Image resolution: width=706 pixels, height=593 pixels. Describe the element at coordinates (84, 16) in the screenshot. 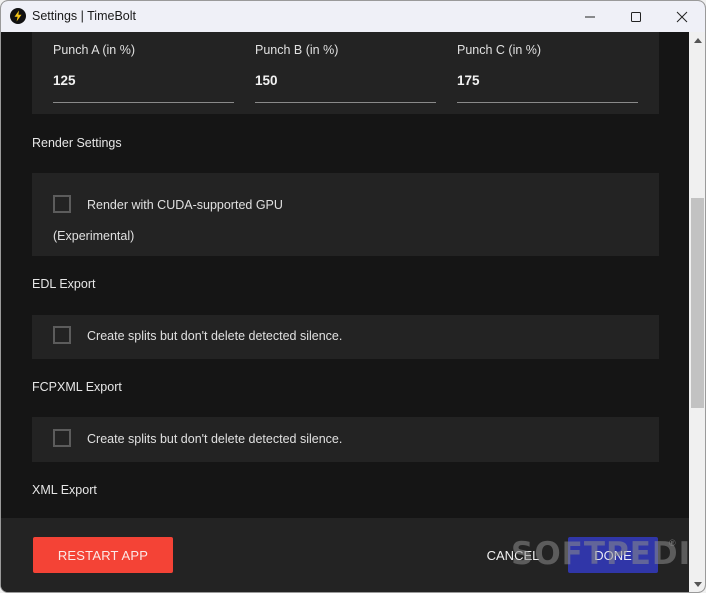

I see `window-title: Settings | TimeBolt` at that location.